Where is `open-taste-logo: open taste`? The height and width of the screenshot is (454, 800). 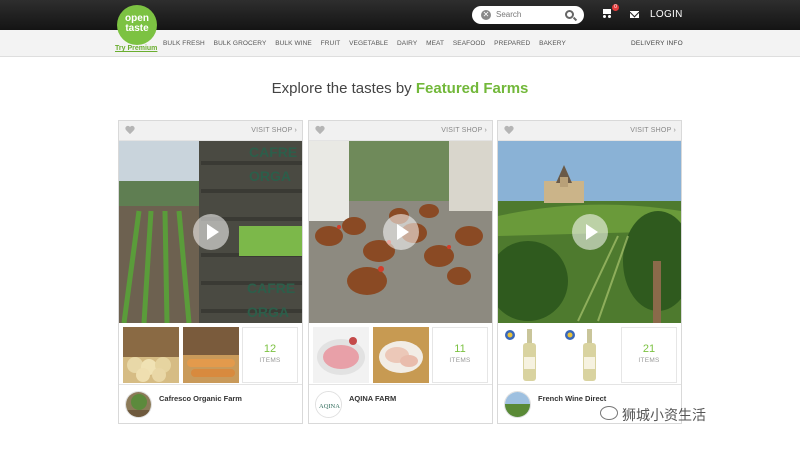
open-taste-logo: open taste is located at coordinates (137, 25).